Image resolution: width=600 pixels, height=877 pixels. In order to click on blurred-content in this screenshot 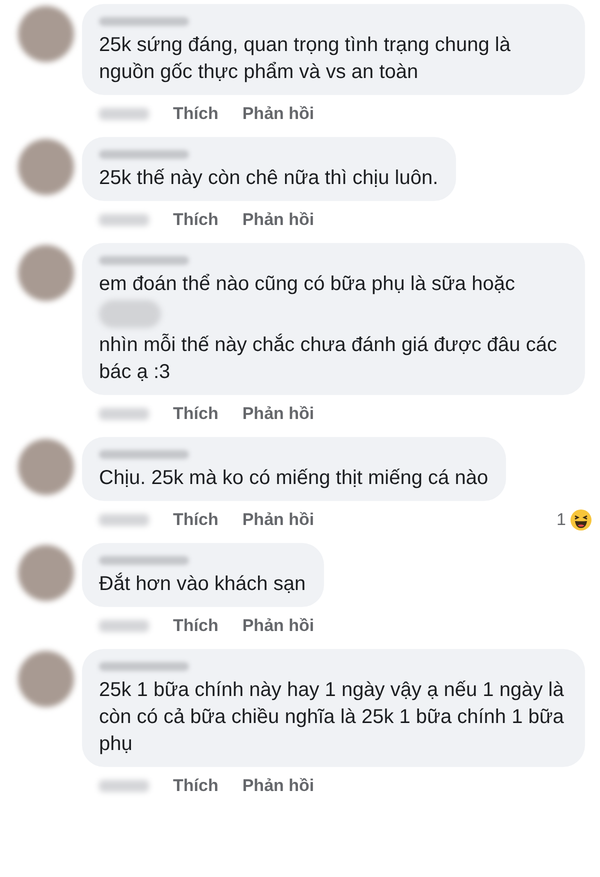, I will do `click(130, 314)`.